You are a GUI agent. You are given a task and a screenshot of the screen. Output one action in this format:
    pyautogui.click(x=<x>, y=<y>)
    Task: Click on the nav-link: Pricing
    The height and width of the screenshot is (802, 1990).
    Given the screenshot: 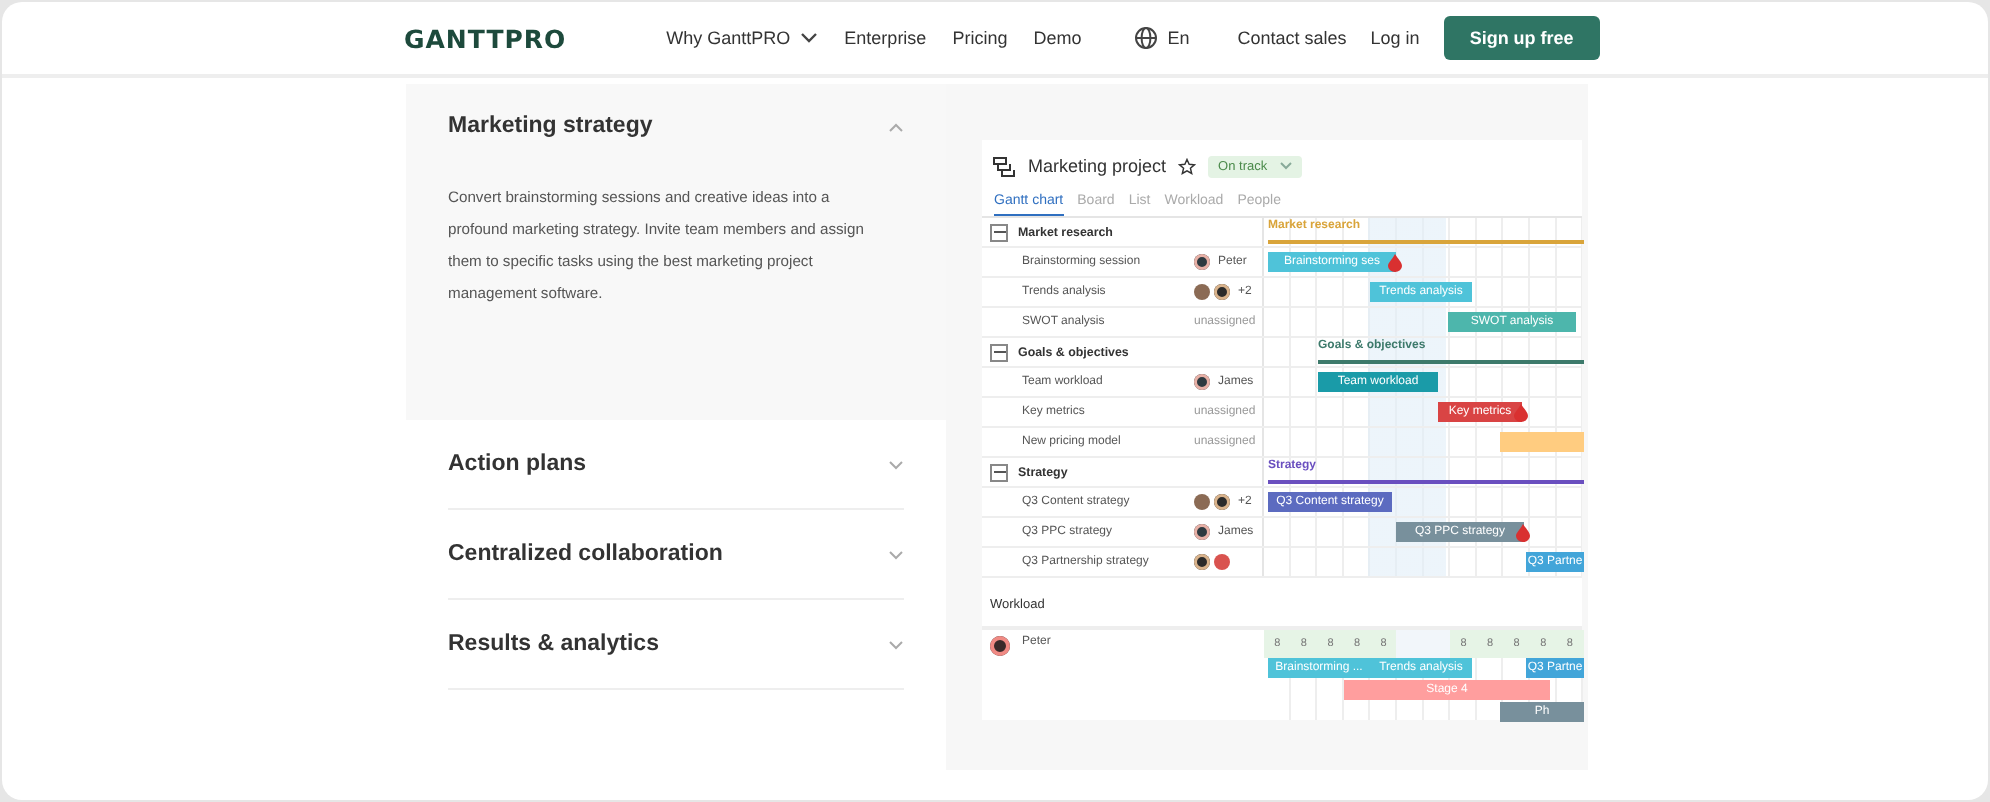 What is the action you would take?
    pyautogui.click(x=980, y=38)
    